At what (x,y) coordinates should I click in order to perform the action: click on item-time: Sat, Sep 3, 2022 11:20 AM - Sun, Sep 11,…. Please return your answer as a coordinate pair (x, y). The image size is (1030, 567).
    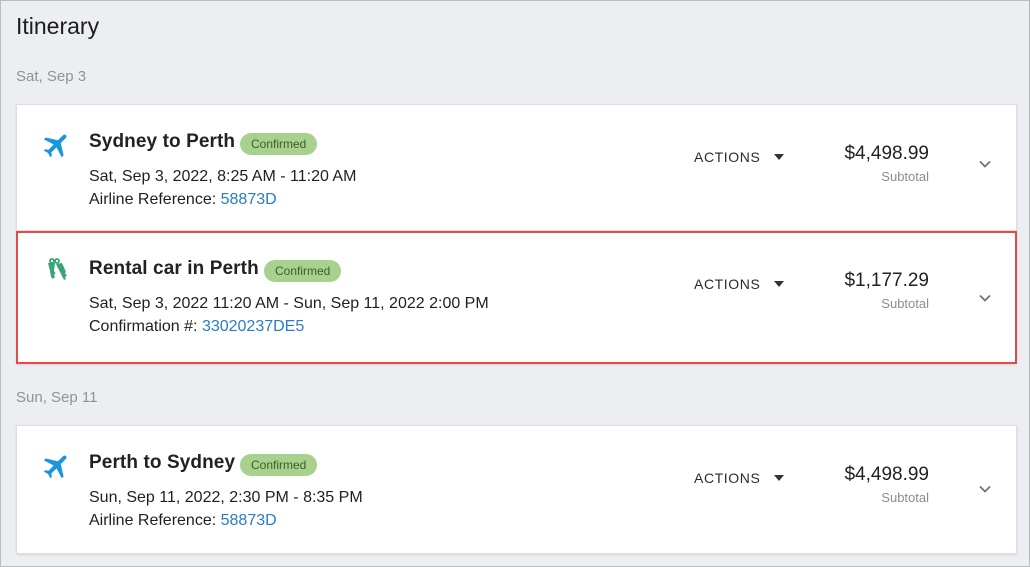
    Looking at the image, I should click on (289, 303).